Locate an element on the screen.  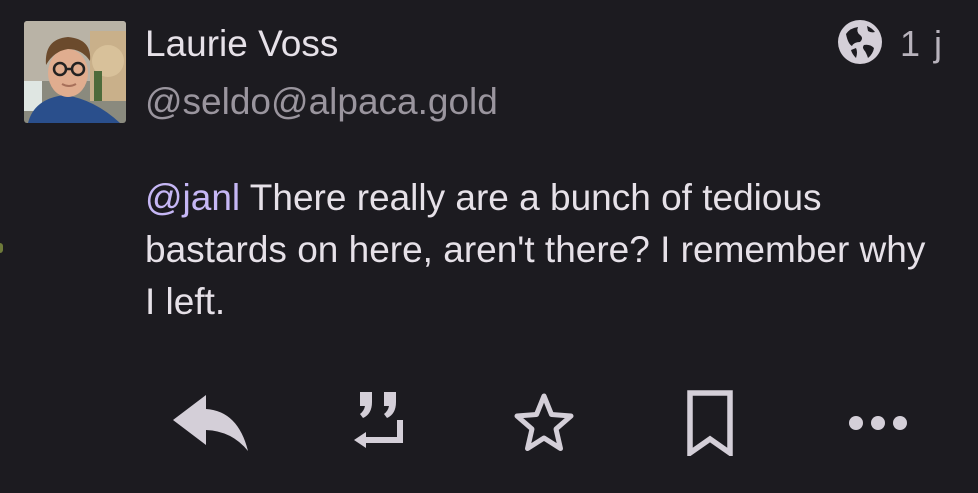
favourite-button is located at coordinates (544, 425).